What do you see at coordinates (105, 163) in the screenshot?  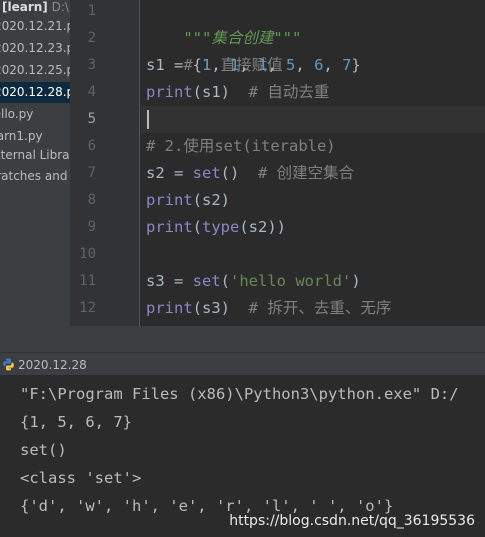 I see `line-number-gutter: 1 2 3 4 5 6 7 8 9 10 11 12` at bounding box center [105, 163].